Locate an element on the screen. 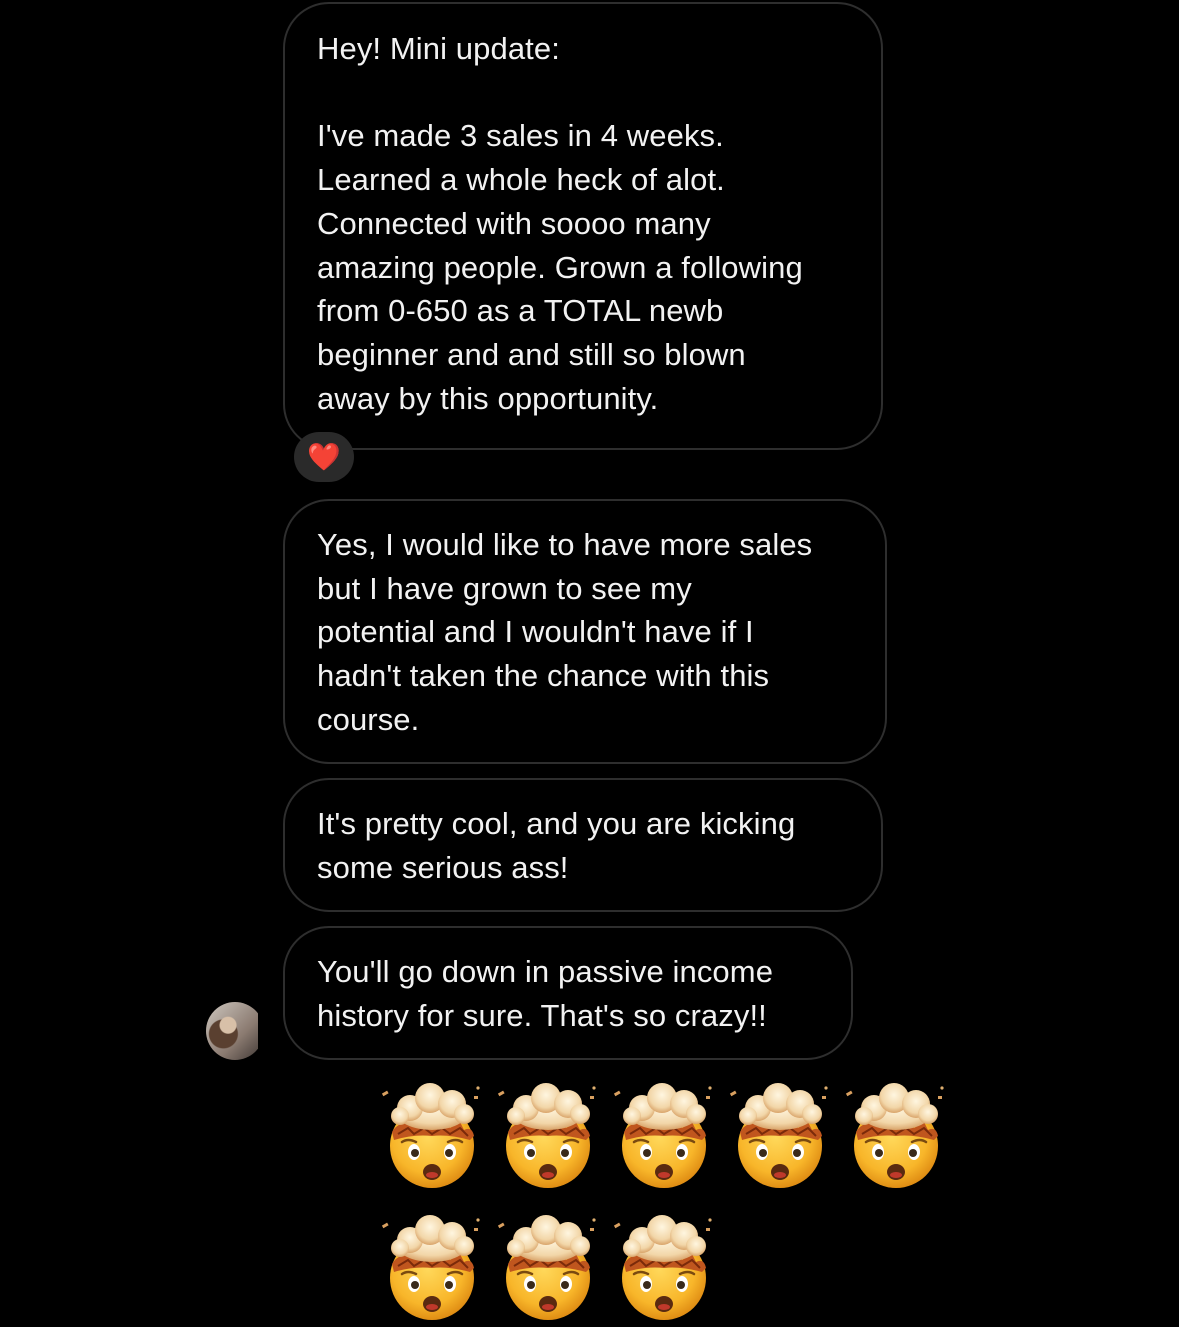  heart-reaction: ❤️ is located at coordinates (324, 457).